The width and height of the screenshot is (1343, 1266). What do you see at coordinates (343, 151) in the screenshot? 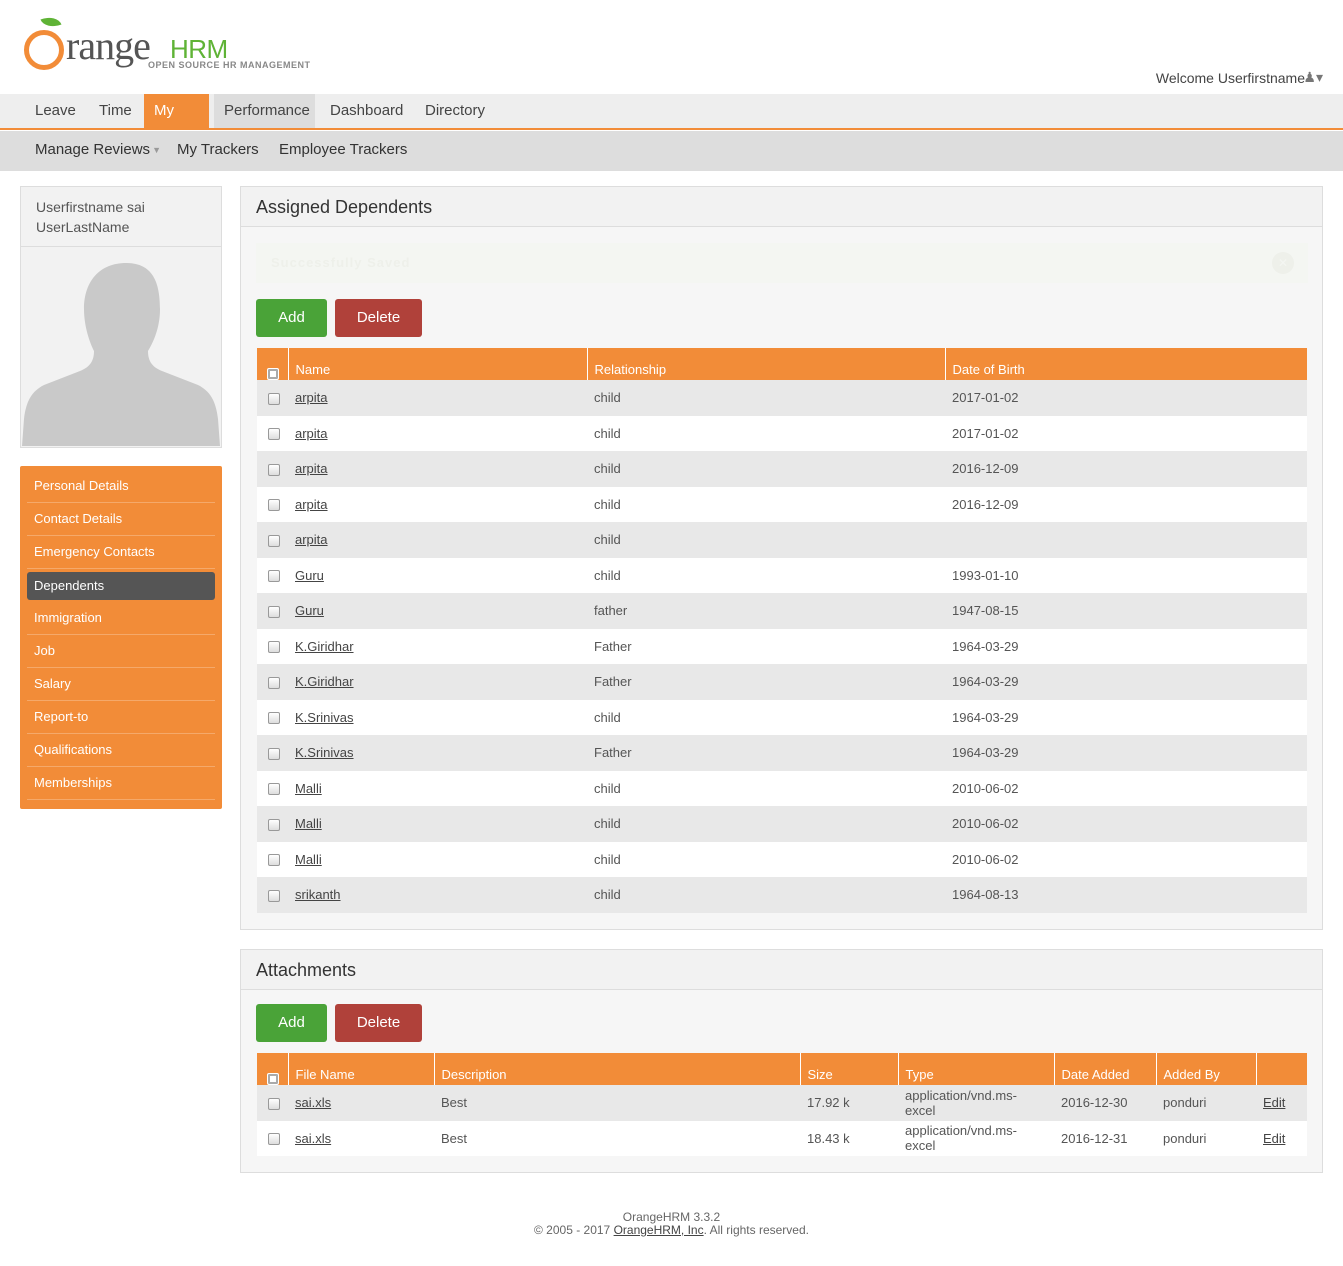
I see `subnav-employee-trackers: Employee Trackers` at bounding box center [343, 151].